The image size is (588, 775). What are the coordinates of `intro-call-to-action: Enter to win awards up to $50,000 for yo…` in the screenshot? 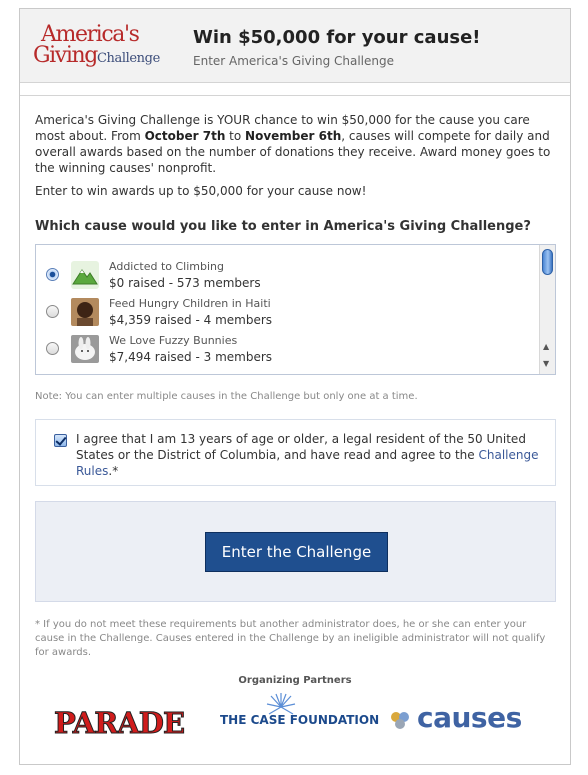 It's located at (201, 191).